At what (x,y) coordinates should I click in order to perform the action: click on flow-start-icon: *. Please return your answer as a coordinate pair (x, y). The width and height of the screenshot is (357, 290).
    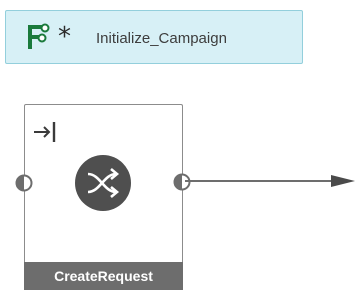
    Looking at the image, I should click on (49, 37).